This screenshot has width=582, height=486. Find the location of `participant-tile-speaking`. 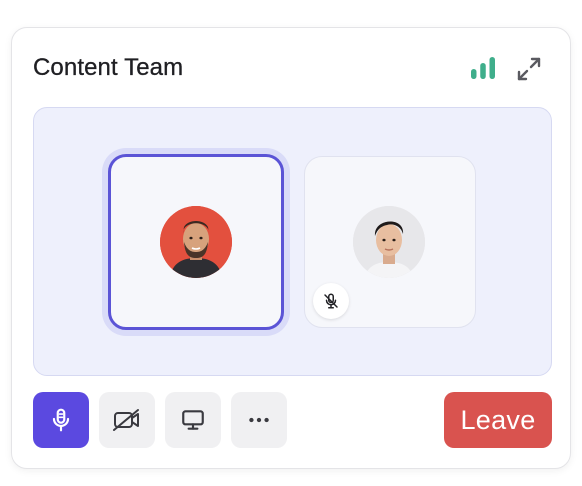

participant-tile-speaking is located at coordinates (196, 242).